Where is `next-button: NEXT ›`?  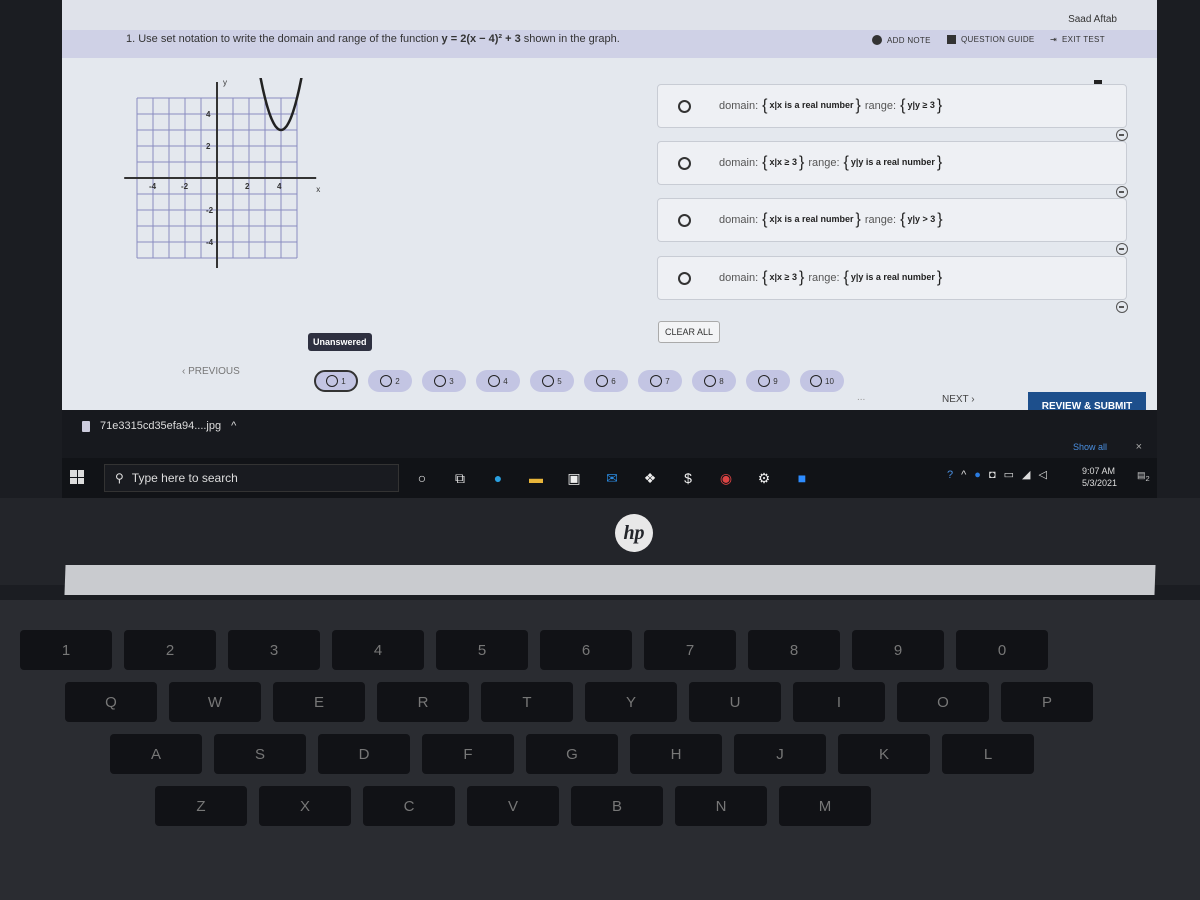
next-button: NEXT › is located at coordinates (958, 399).